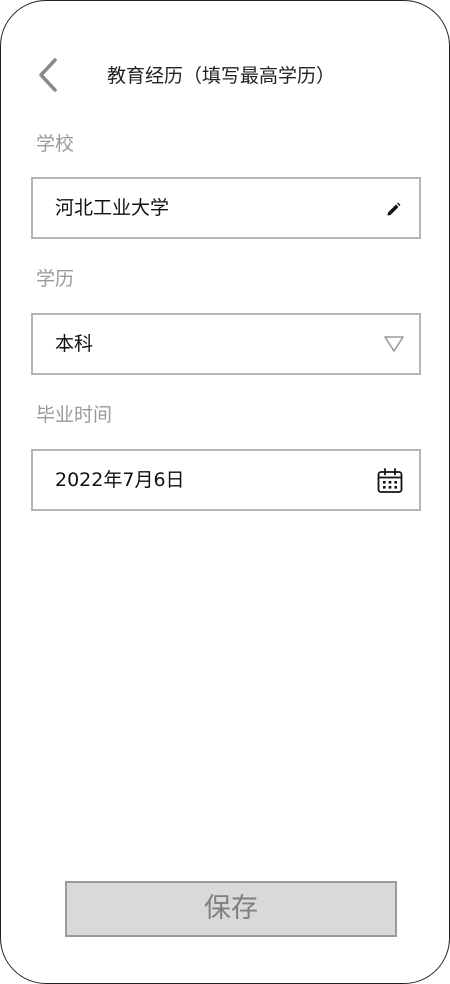 This screenshot has width=450, height=984. Describe the element at coordinates (74, 415) in the screenshot. I see `graduation-label: 毕业时间` at that location.